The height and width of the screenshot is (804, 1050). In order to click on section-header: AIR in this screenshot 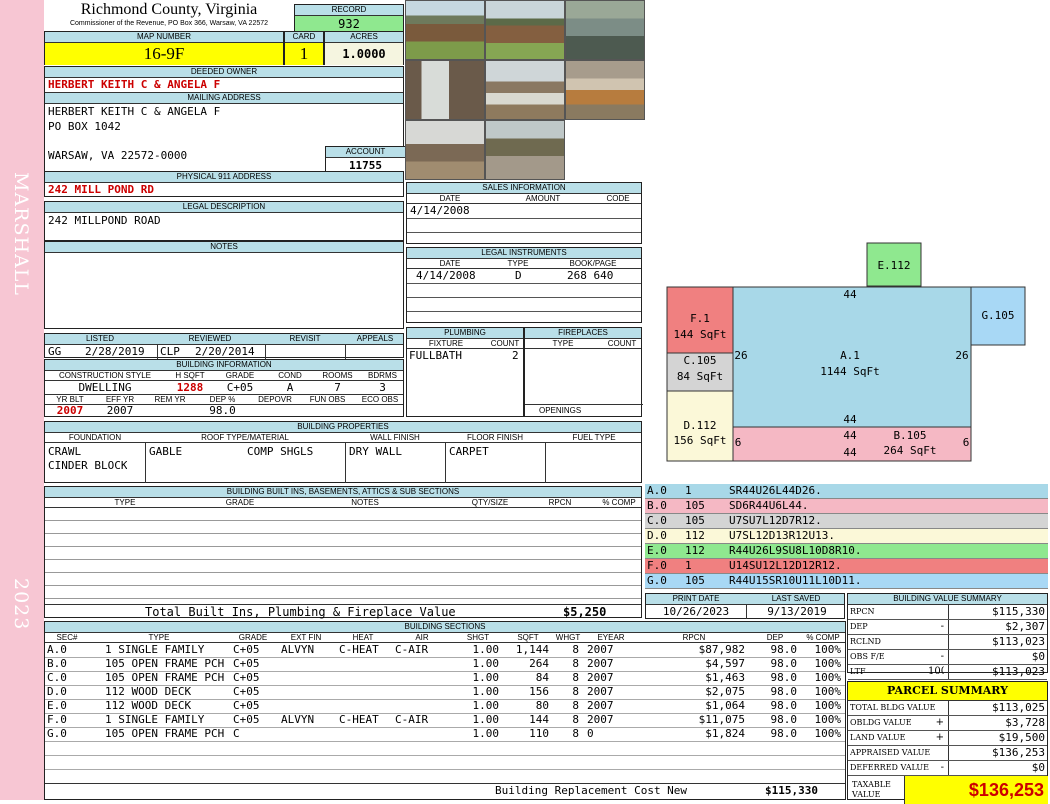, I will do `click(422, 637)`.